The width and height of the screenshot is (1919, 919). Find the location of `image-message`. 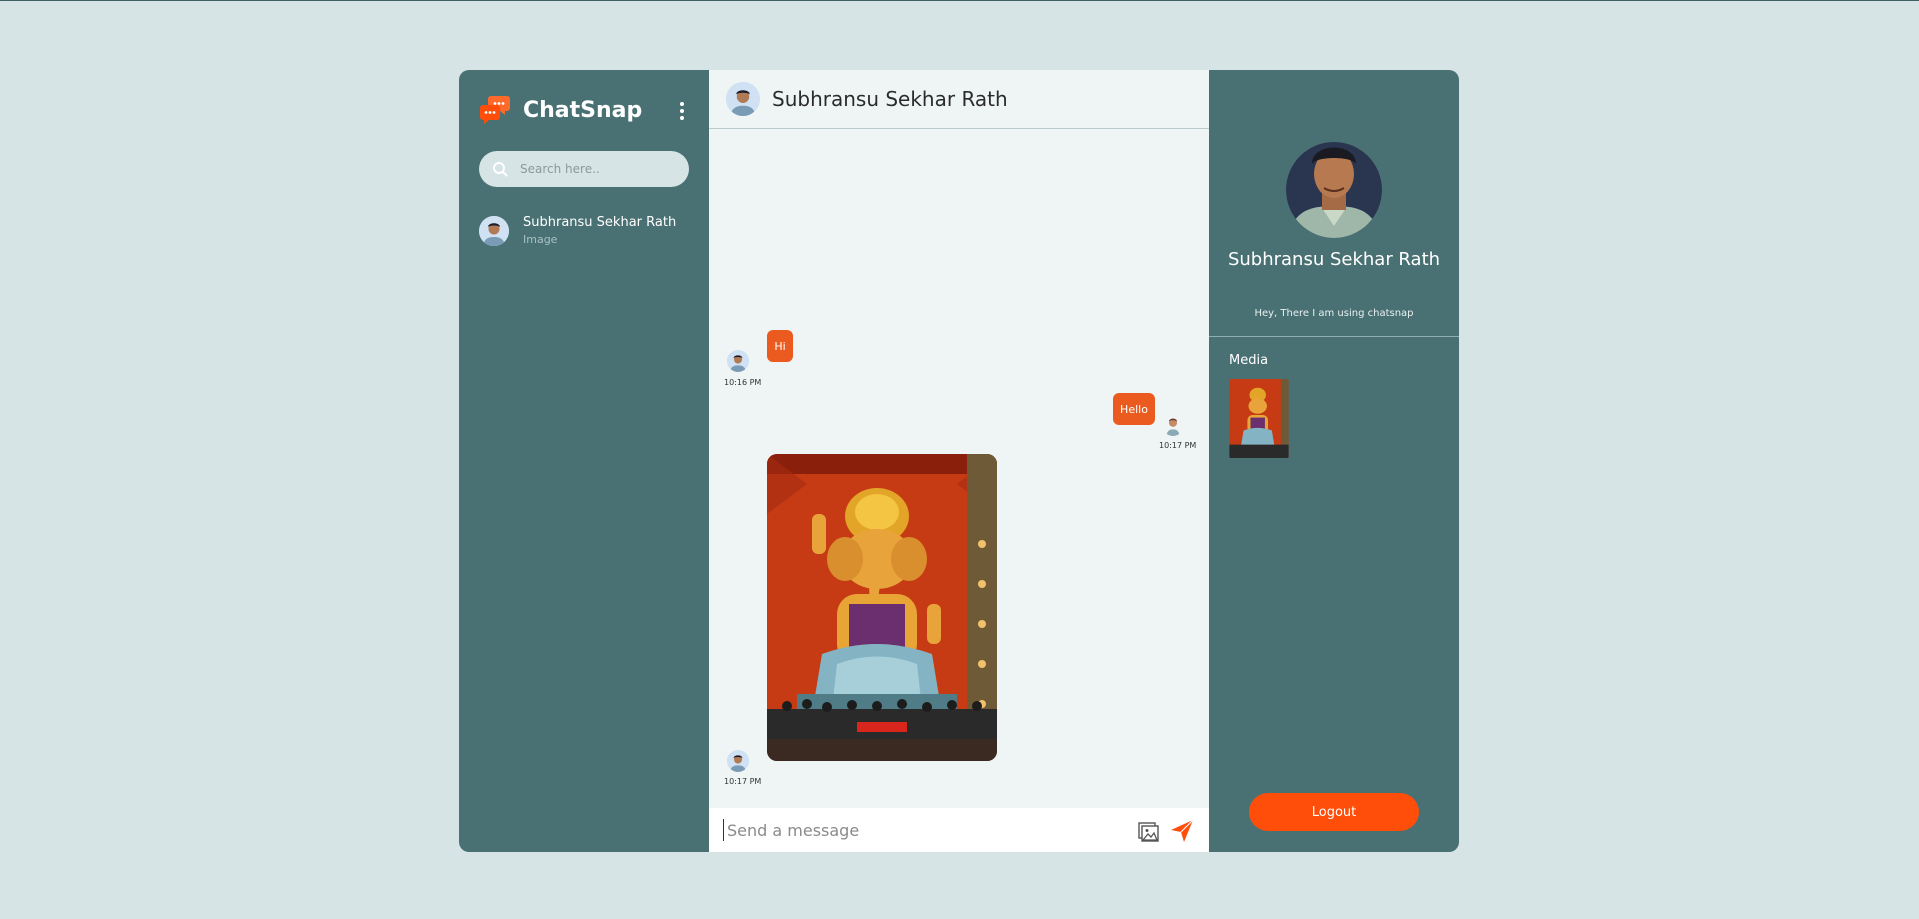

image-message is located at coordinates (882, 607).